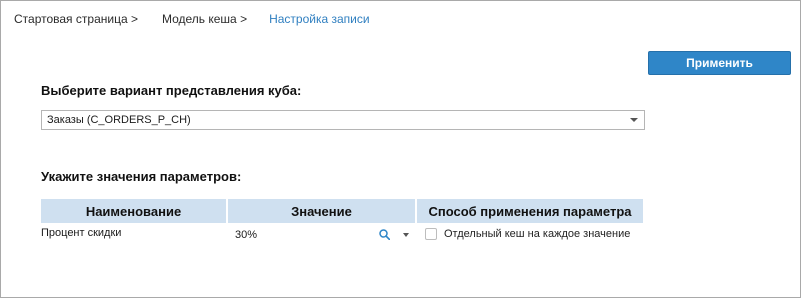 The width and height of the screenshot is (801, 298). I want to click on breadcrumb-current: Настройка записи, so click(319, 19).